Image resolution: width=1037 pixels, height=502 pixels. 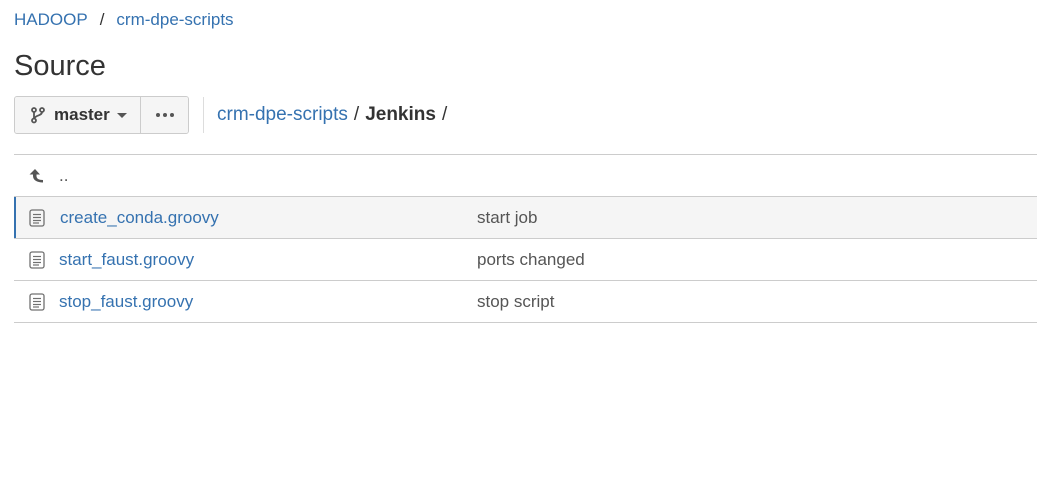 I want to click on chevron-down-icon, so click(x=121, y=115).